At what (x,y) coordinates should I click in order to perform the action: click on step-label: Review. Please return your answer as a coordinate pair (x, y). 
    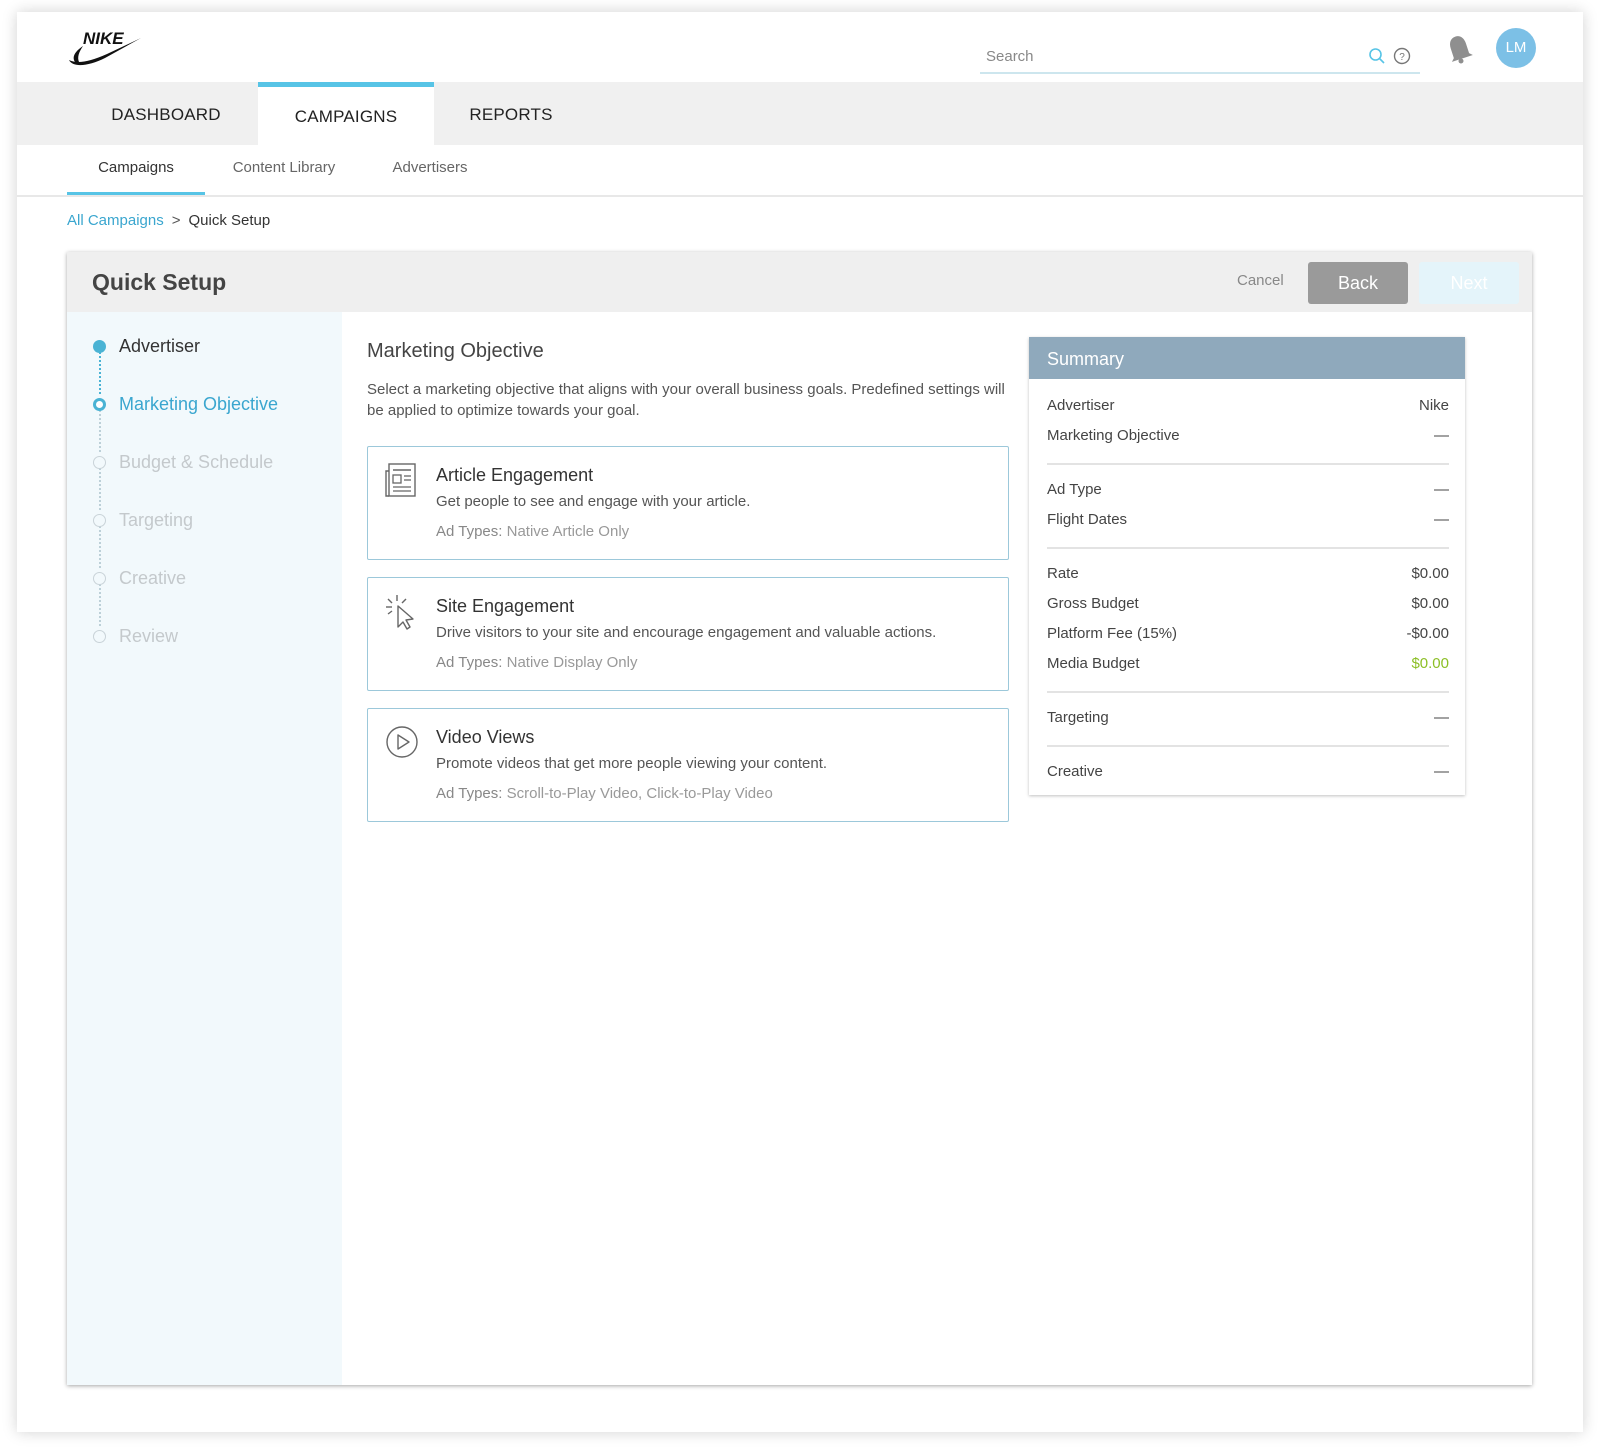
    Looking at the image, I should click on (149, 636).